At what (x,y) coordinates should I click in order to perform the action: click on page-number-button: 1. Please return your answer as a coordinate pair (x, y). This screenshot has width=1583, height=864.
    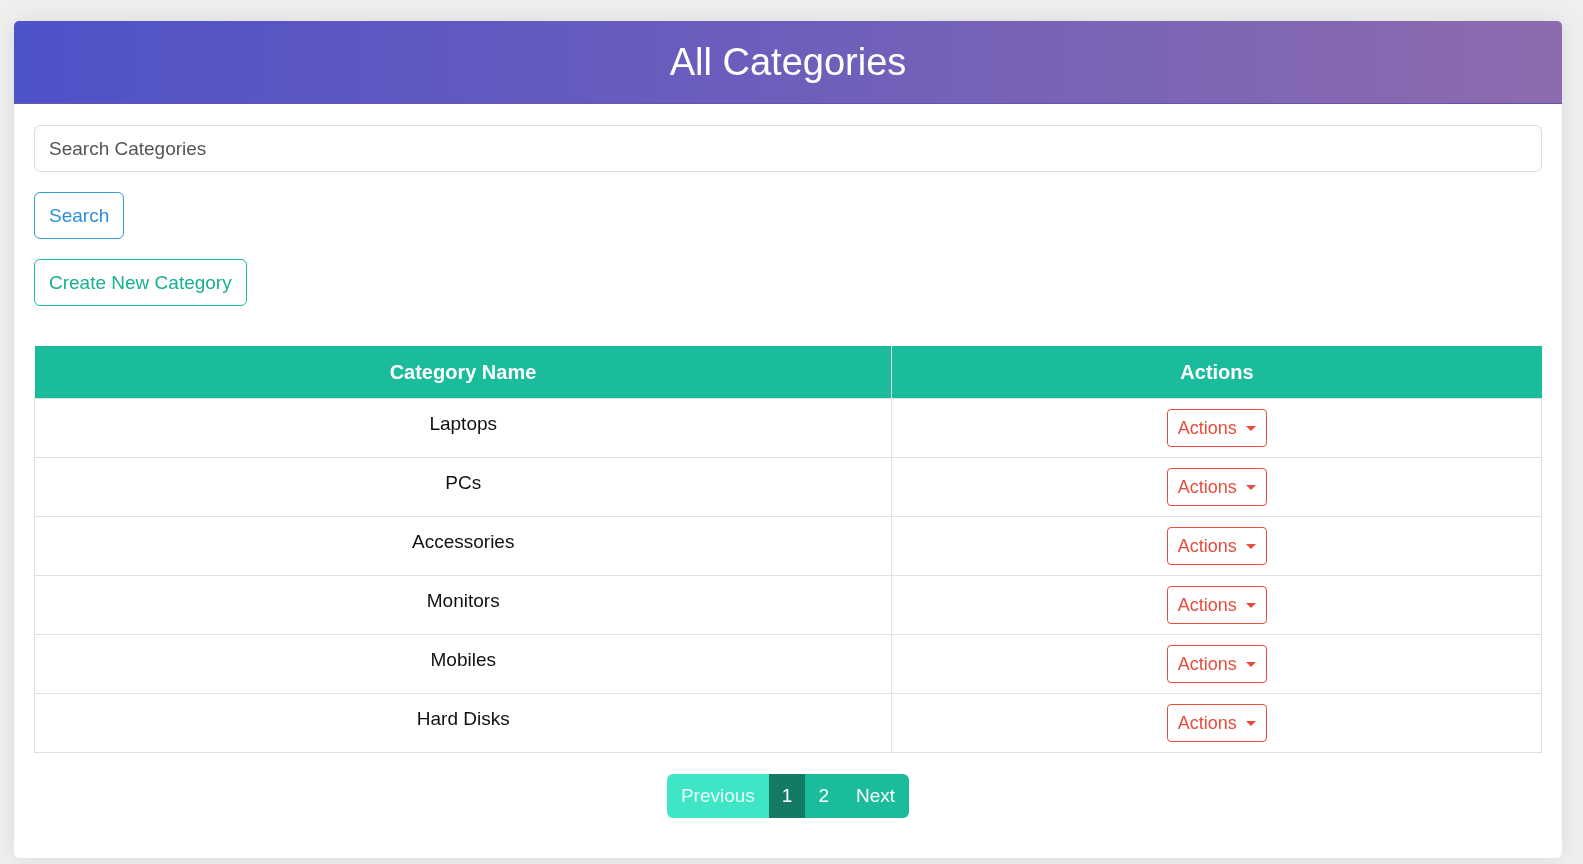
    Looking at the image, I should click on (787, 796).